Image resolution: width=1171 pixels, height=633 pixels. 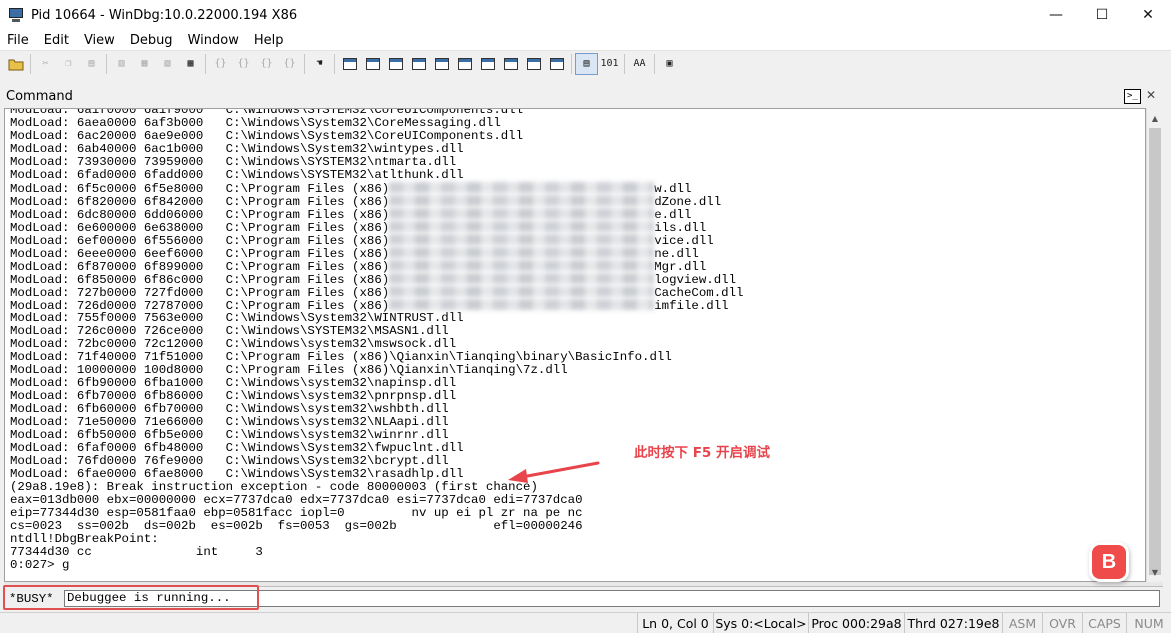 I want to click on paste-icon: ▤, so click(x=91, y=64).